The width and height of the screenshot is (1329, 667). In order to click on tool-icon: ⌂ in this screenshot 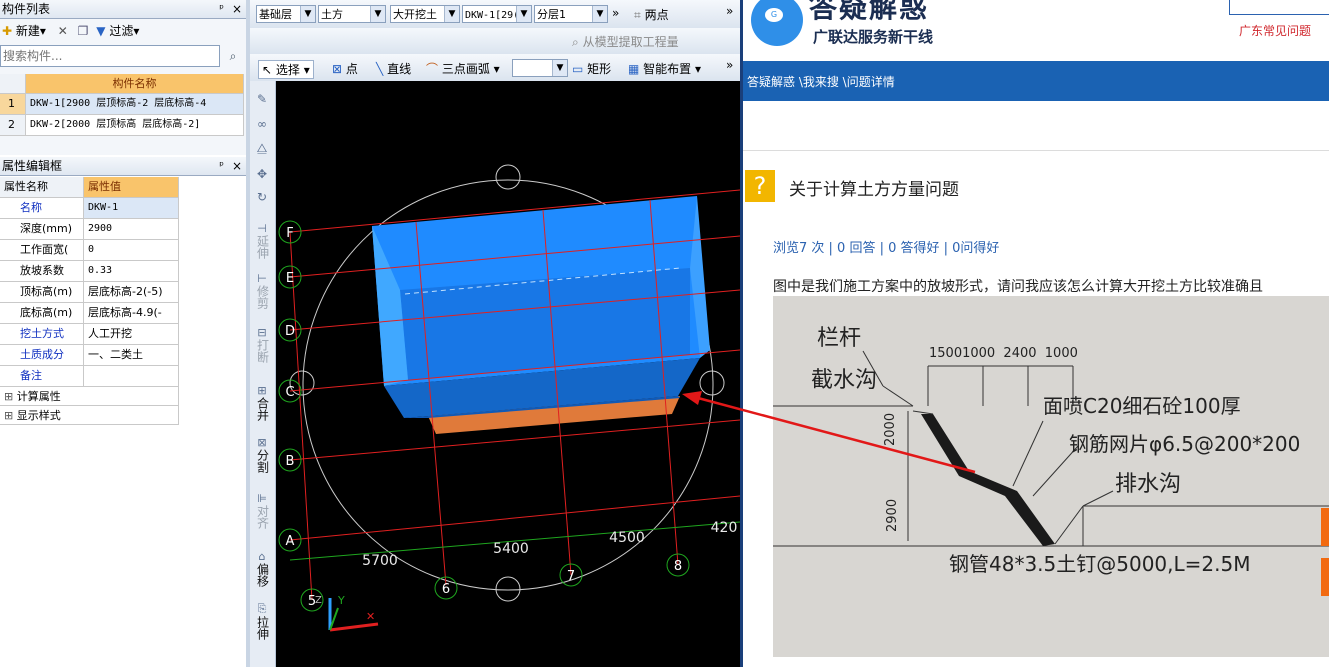, I will do `click(262, 556)`.